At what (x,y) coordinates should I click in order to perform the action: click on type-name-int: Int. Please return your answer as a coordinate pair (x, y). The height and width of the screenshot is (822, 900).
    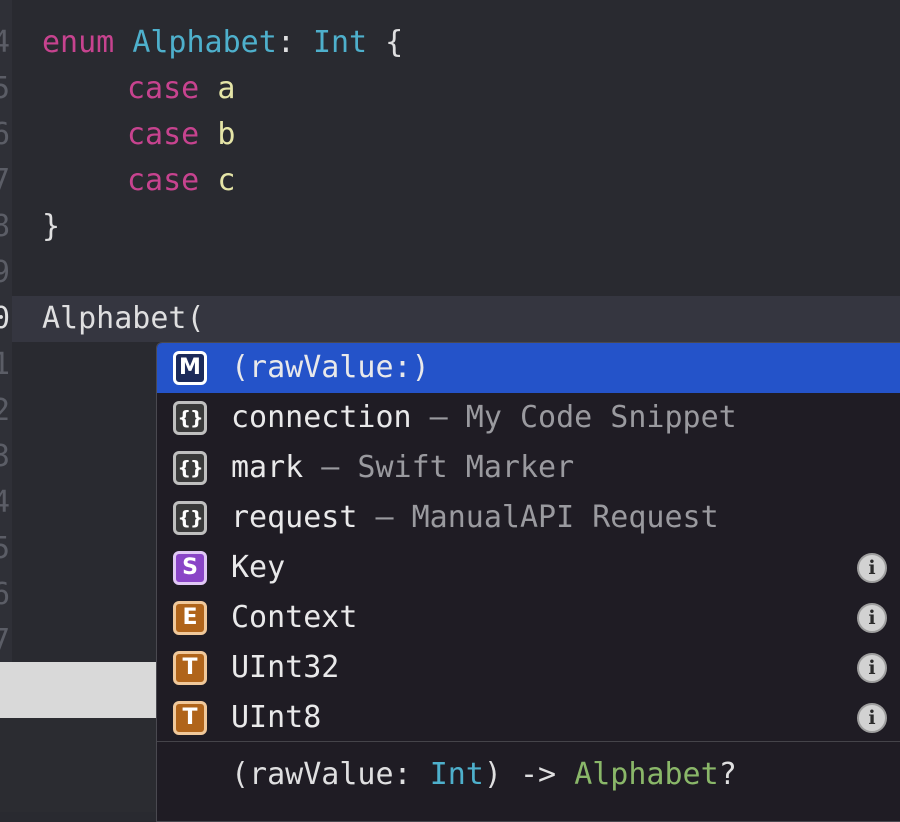
    Looking at the image, I should click on (340, 42).